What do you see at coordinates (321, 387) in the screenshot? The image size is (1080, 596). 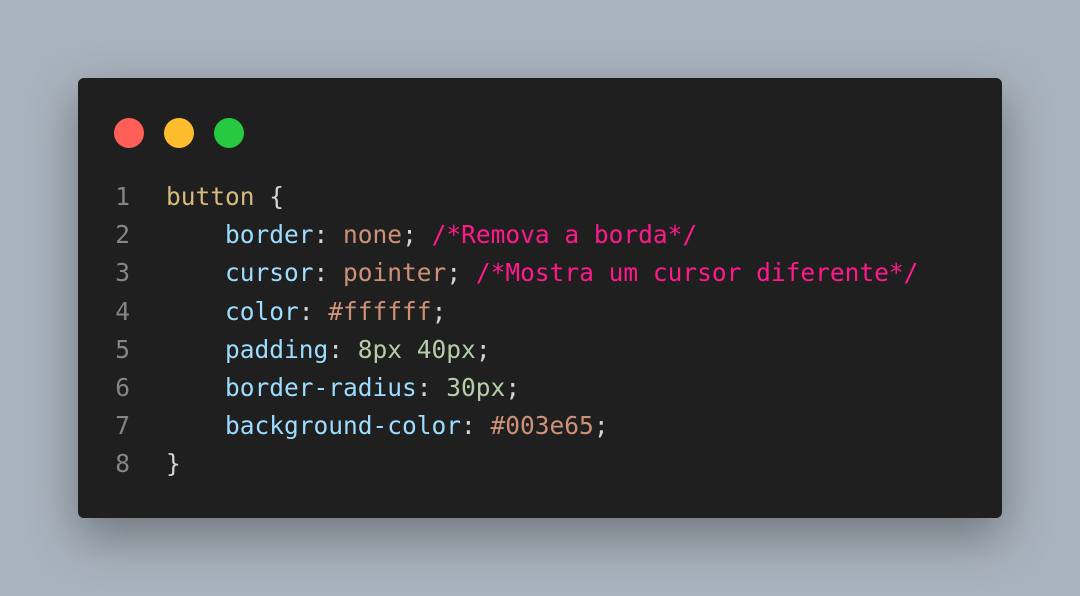 I see `code-token-prop: border-radius` at bounding box center [321, 387].